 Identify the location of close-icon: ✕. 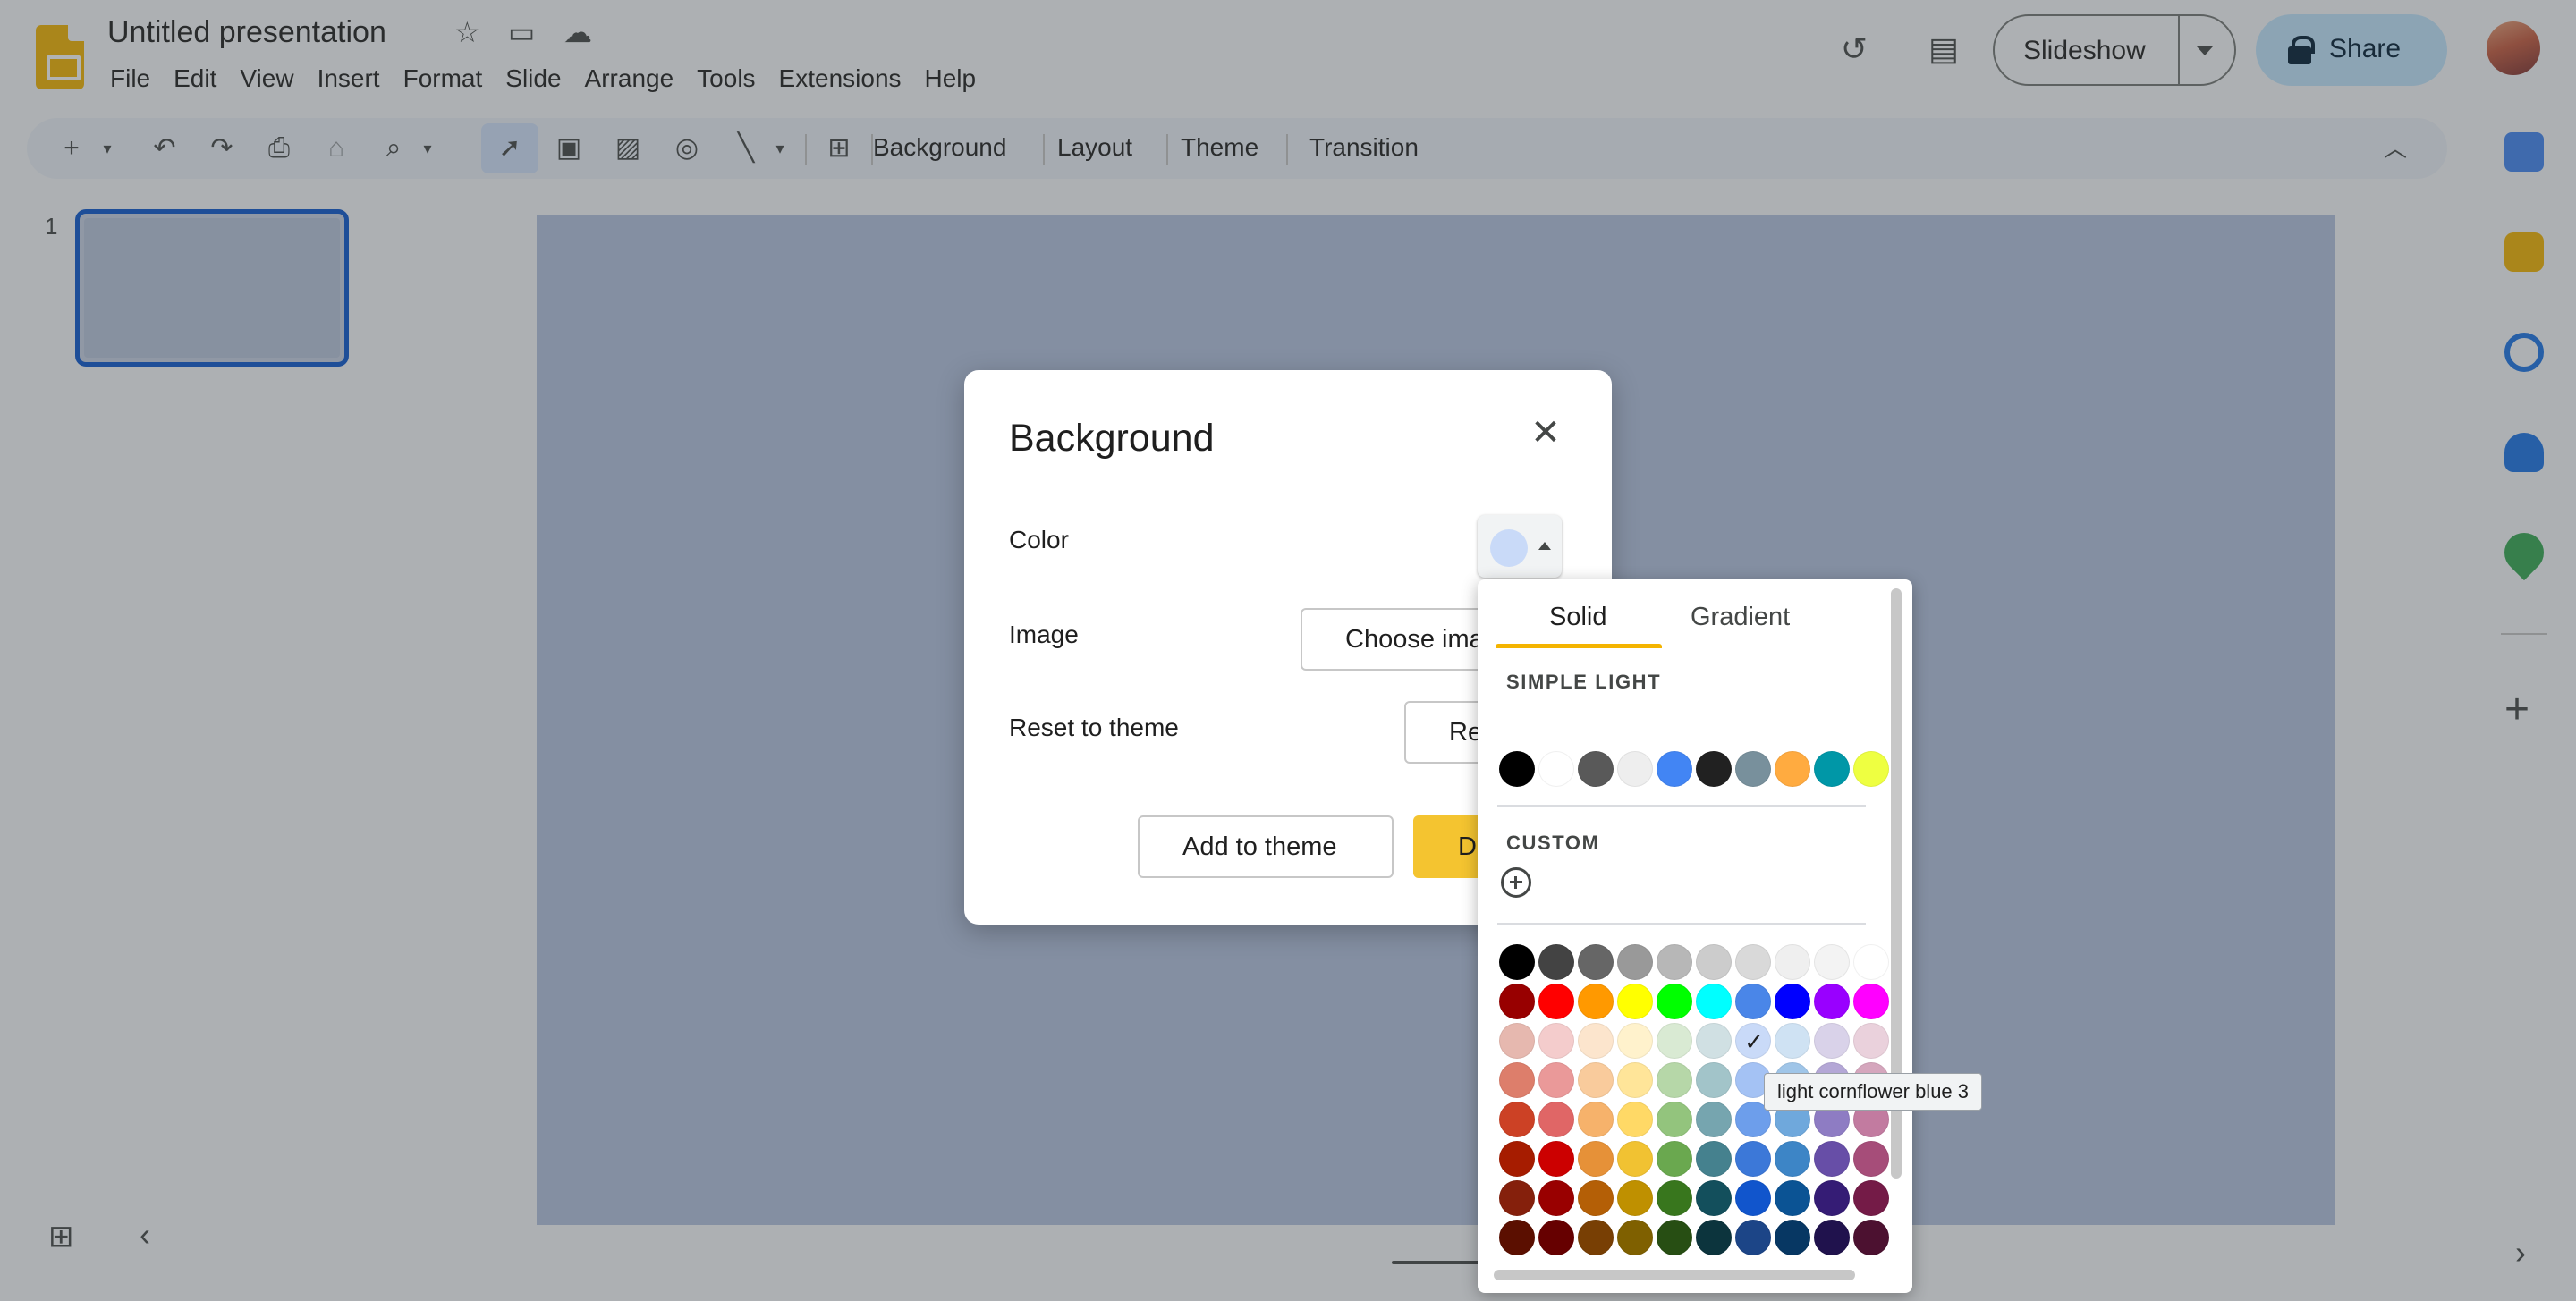
(1545, 433).